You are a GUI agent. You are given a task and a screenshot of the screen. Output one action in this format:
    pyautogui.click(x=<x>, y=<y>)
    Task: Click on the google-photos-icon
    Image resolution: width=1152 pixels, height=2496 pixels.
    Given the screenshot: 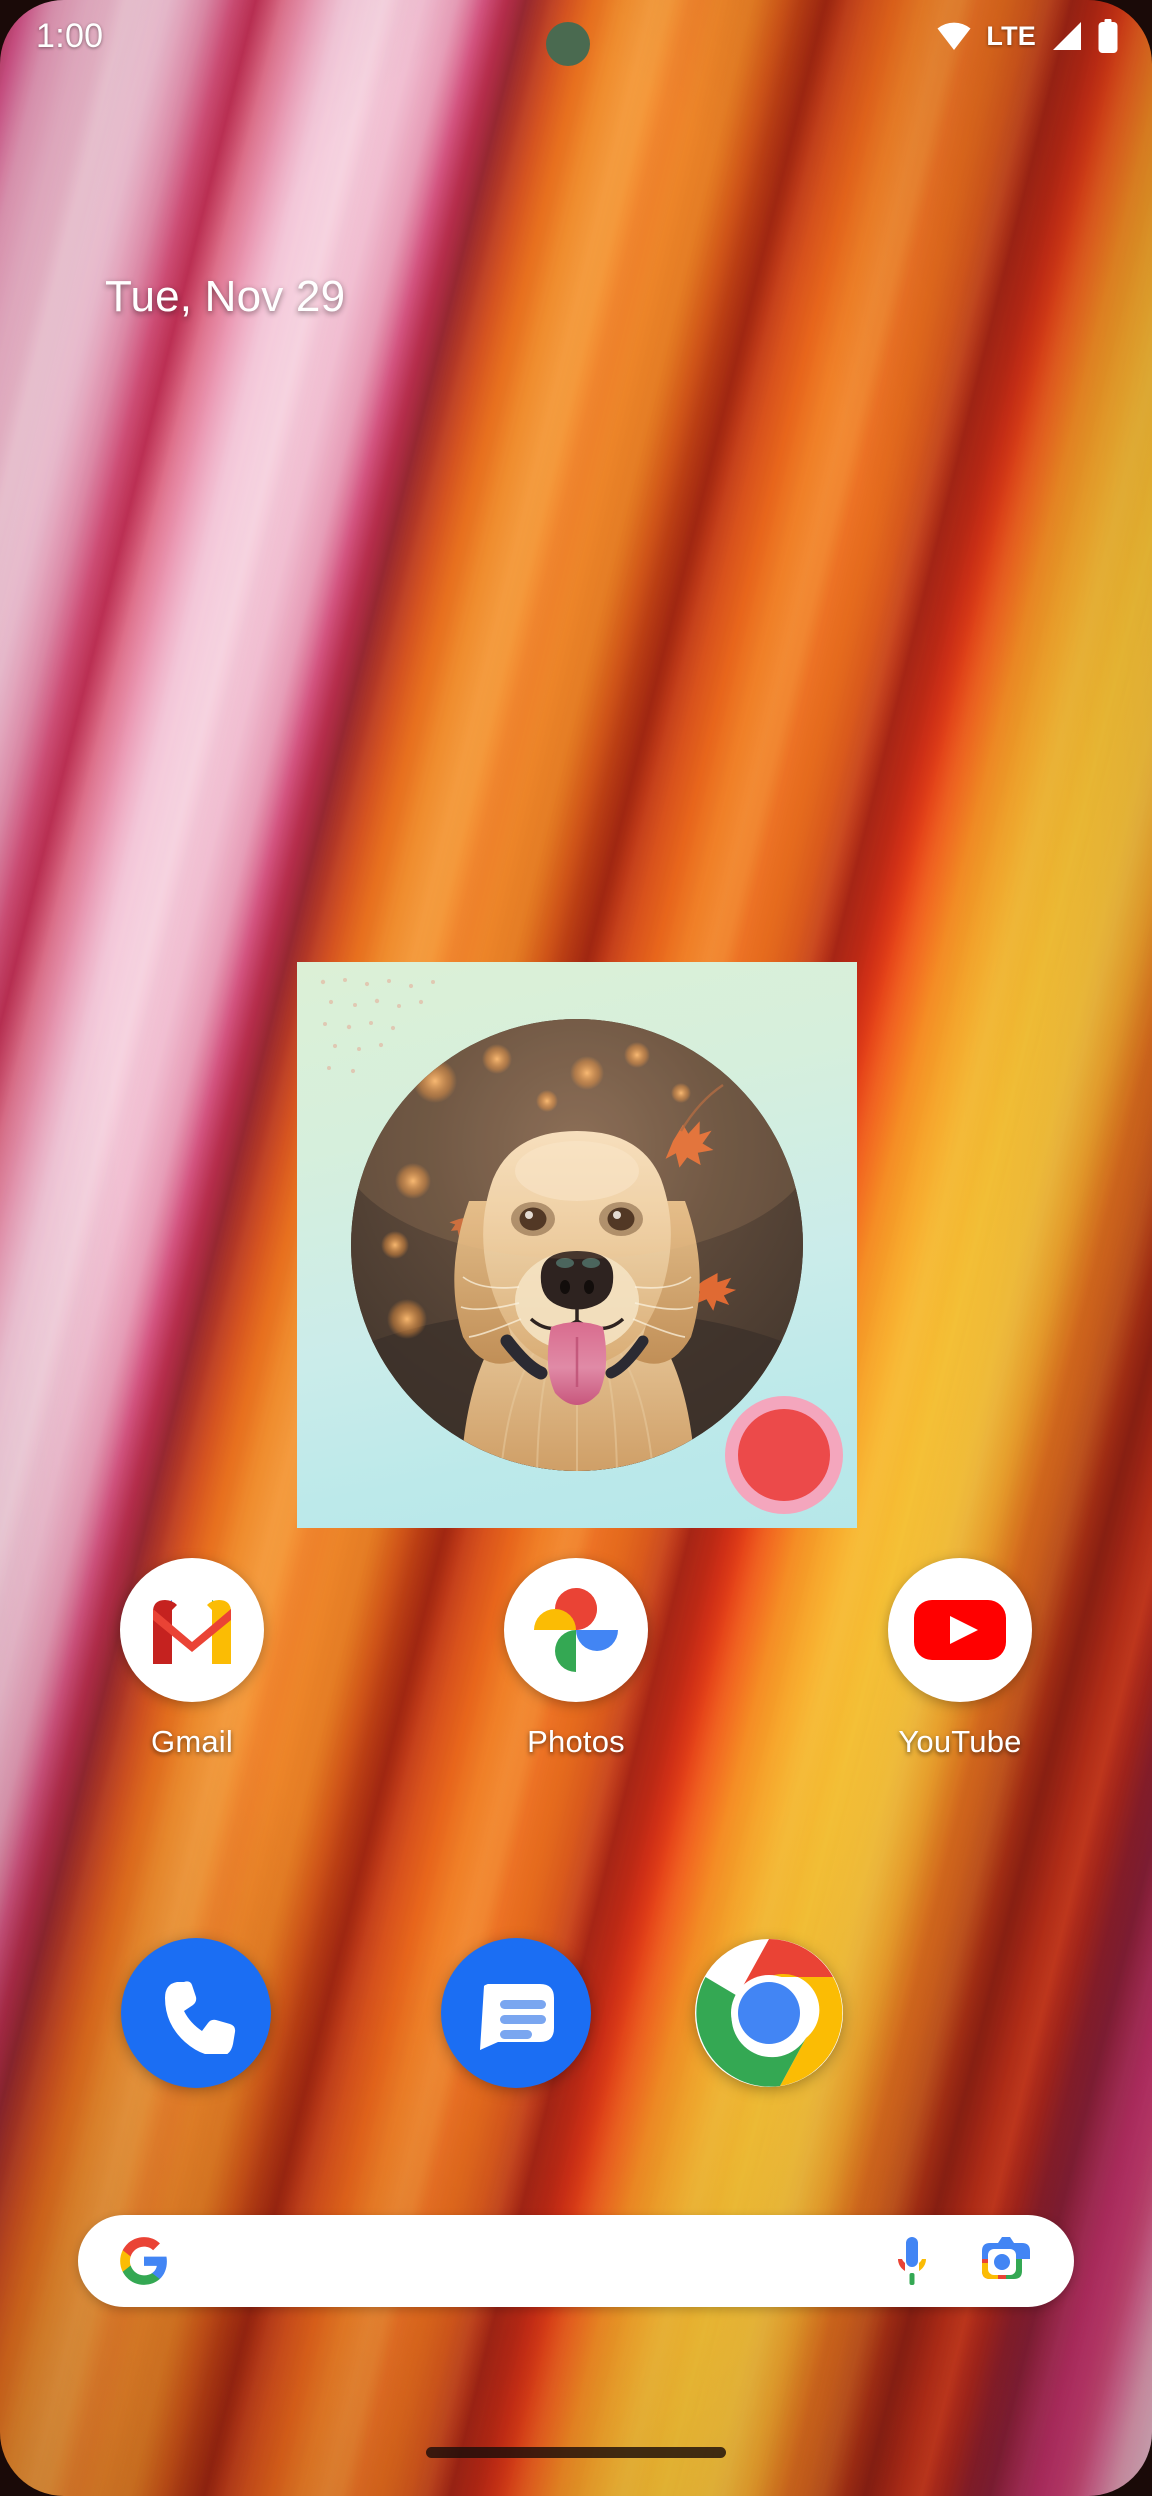 What is the action you would take?
    pyautogui.click(x=576, y=1630)
    